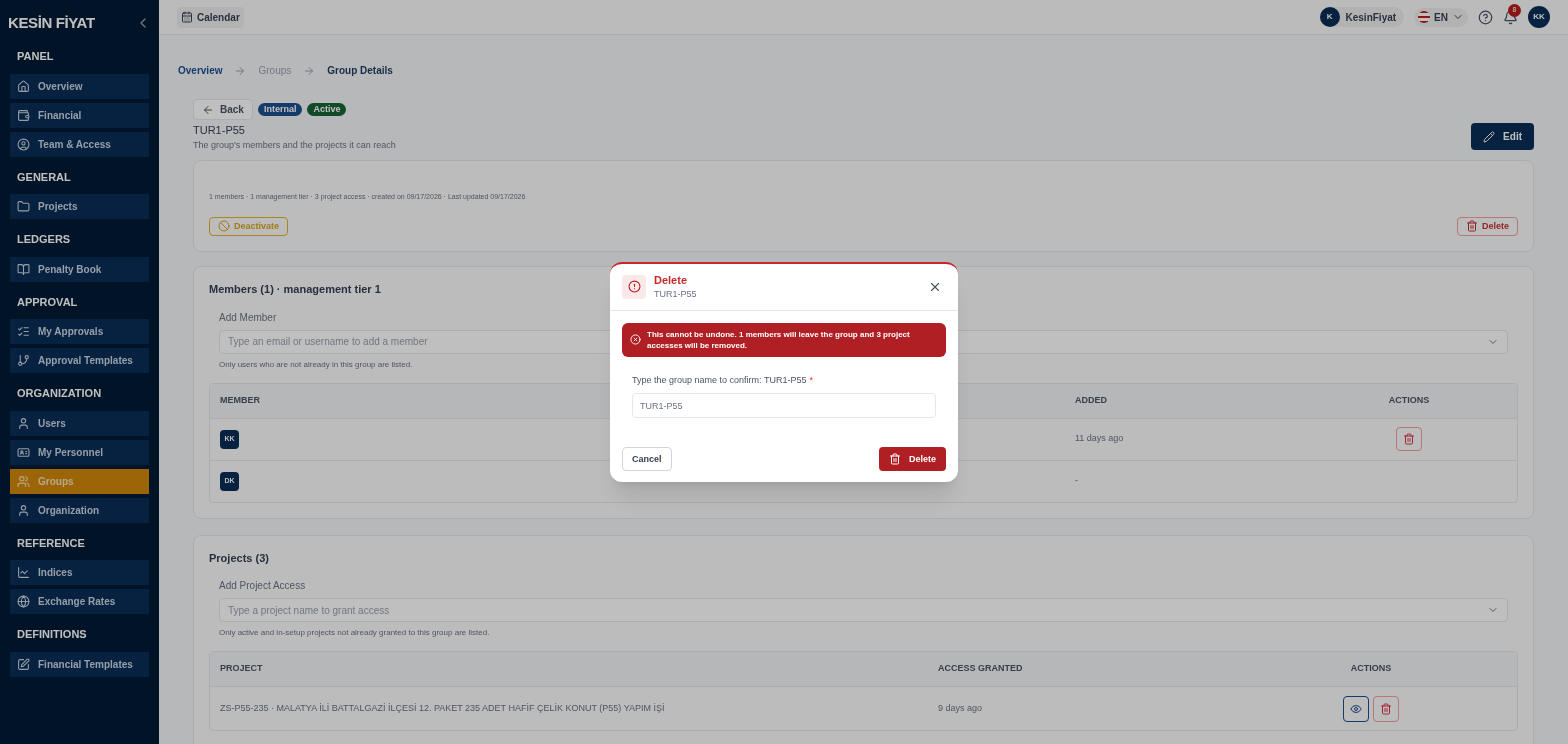 Image resolution: width=1568 pixels, height=744 pixels. I want to click on nav-item: My Personnel, so click(79, 452).